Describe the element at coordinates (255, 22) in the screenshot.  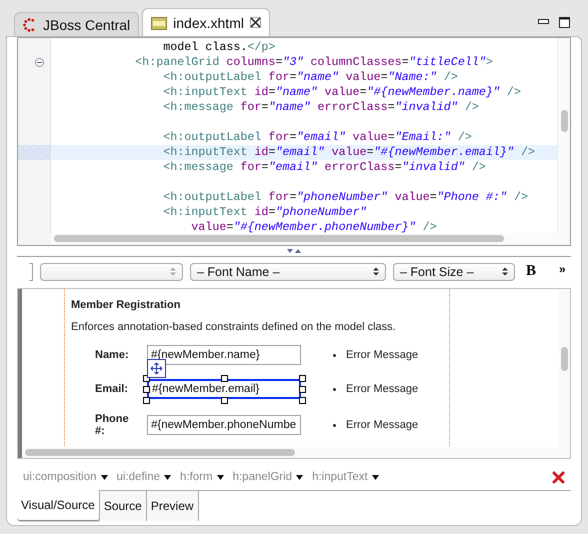
I see `close-icon` at that location.